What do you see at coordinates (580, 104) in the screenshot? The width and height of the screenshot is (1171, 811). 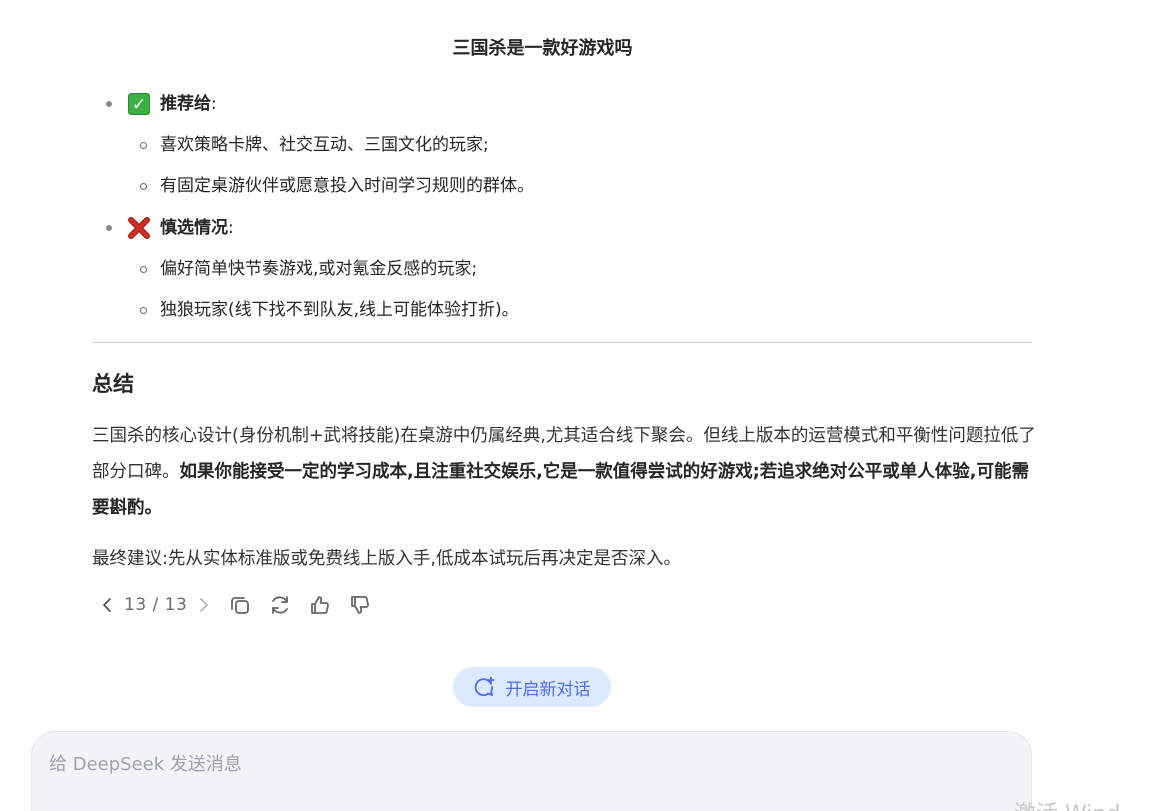 I see `recommend-heading: ✓ 推荐给:` at bounding box center [580, 104].